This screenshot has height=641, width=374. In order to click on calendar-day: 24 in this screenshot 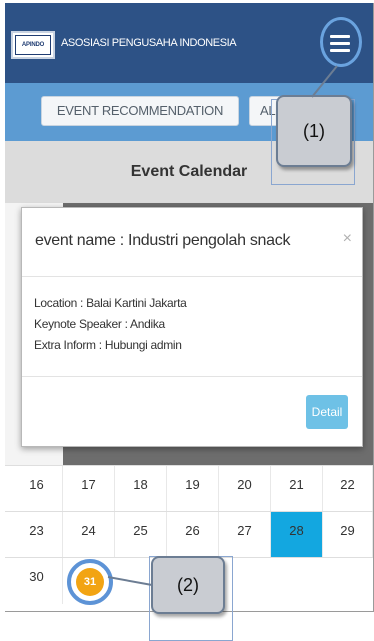, I will do `click(89, 535)`.